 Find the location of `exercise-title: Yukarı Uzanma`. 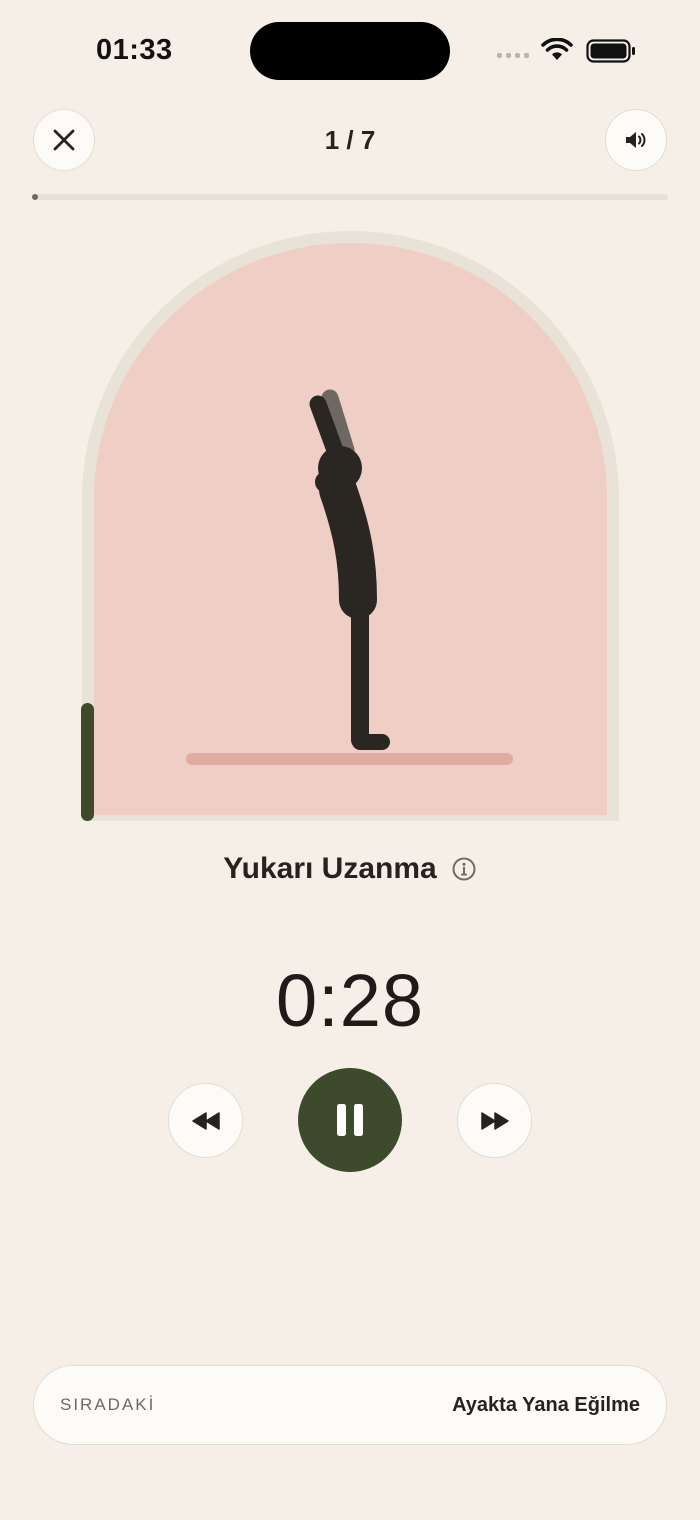

exercise-title: Yukarı Uzanma is located at coordinates (330, 868).